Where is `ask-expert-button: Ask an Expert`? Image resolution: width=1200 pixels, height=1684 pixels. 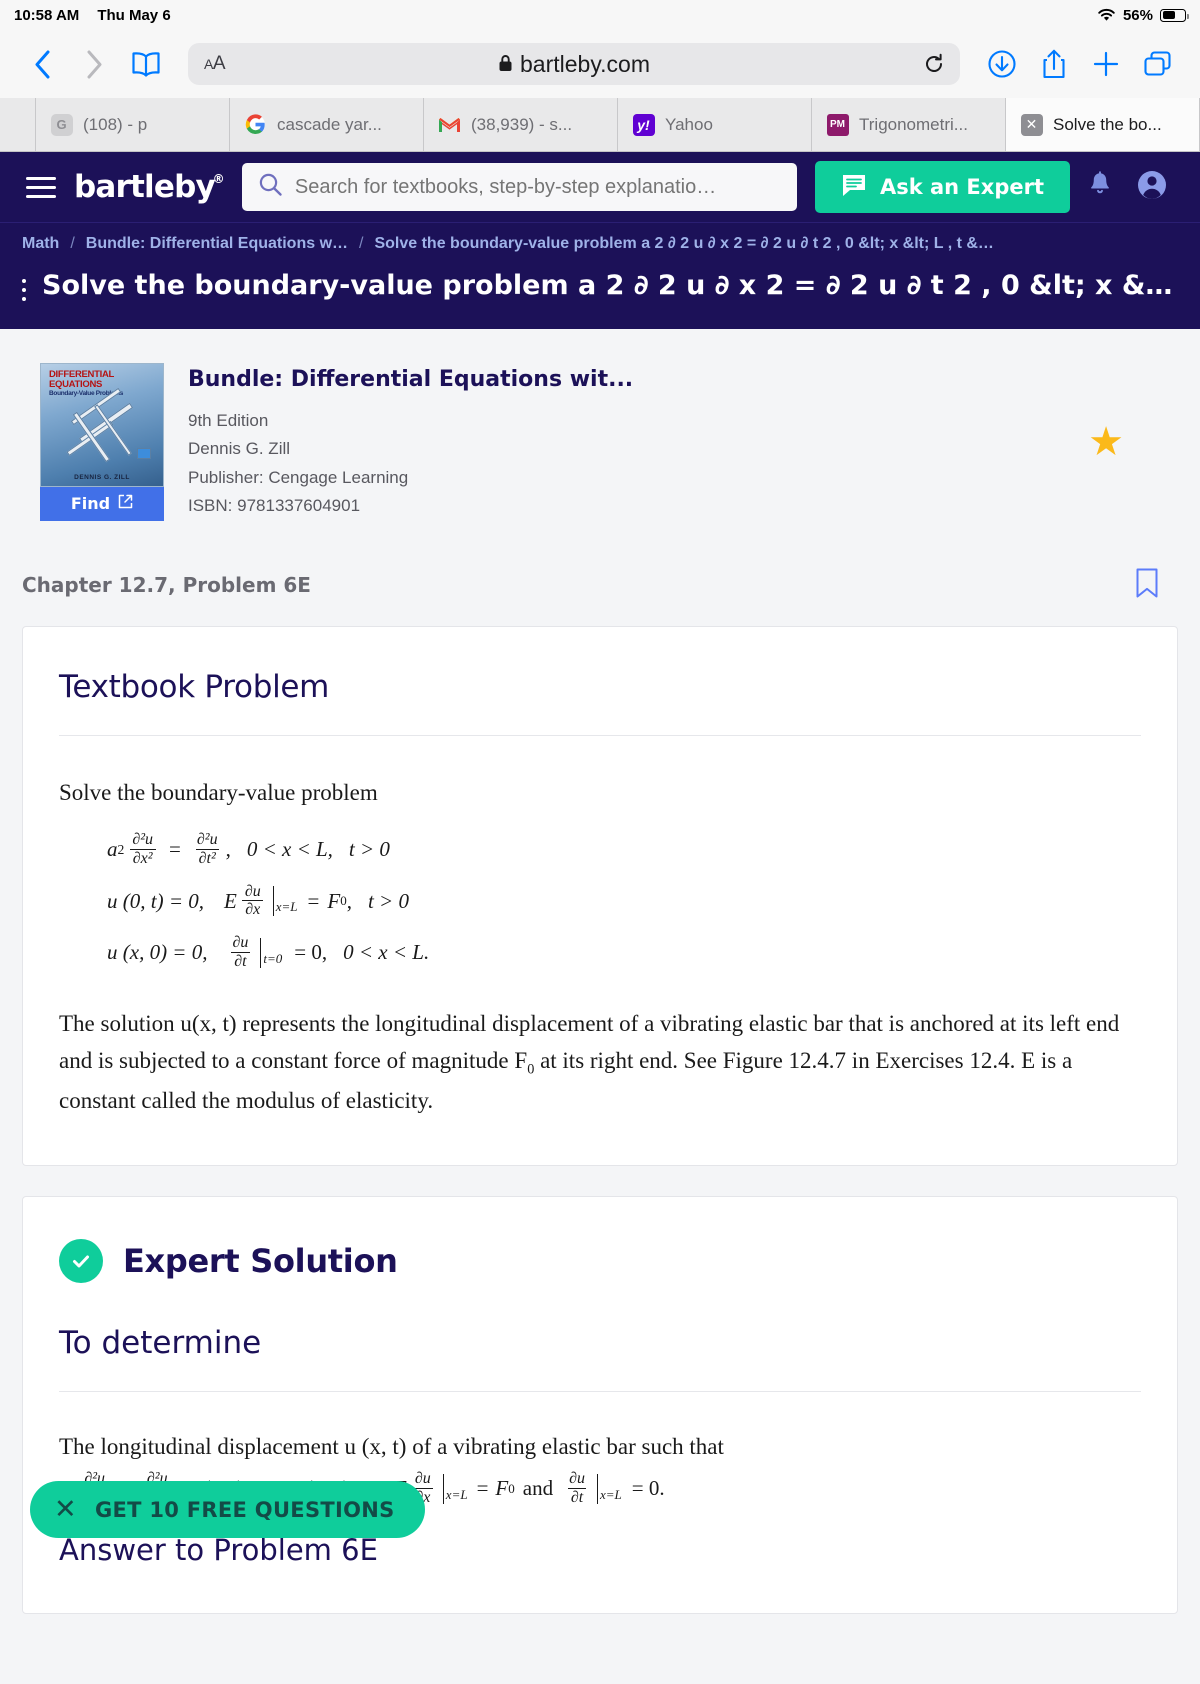
ask-expert-button: Ask an Expert is located at coordinates (942, 187).